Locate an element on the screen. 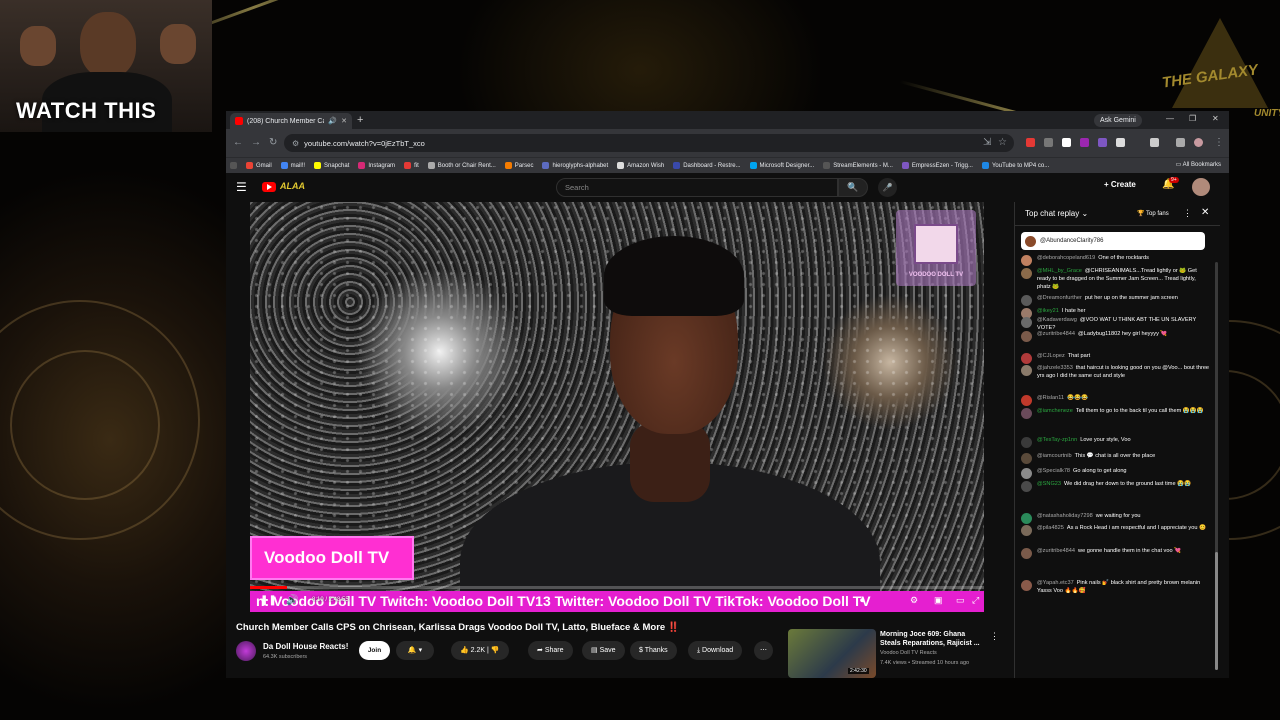 Image resolution: width=1280 pixels, height=720 pixels. chat-author: @deborahcopeland619 is located at coordinates (1066, 258).